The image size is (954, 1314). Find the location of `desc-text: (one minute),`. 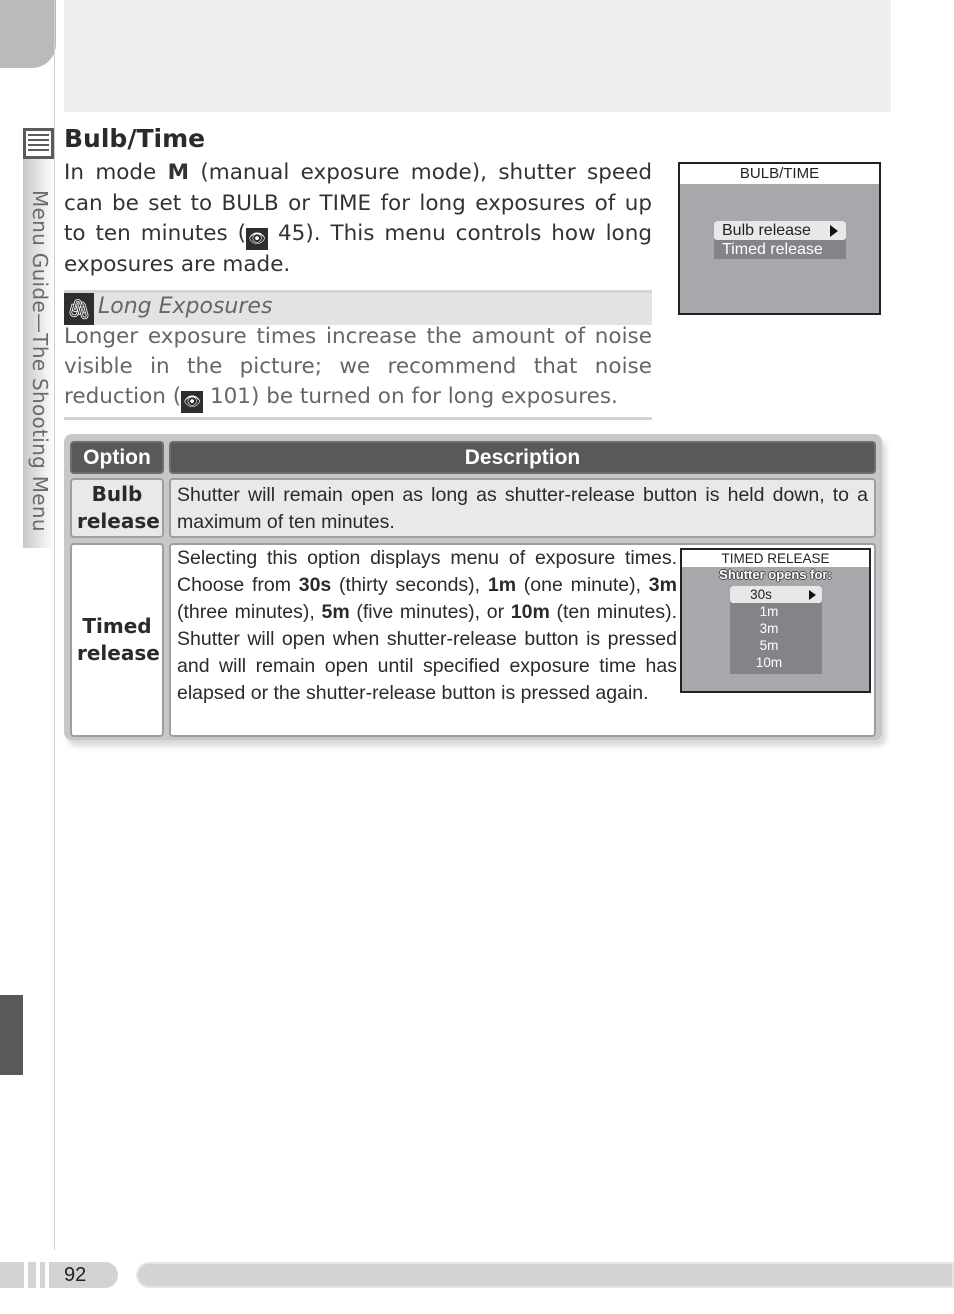

desc-text: (one minute), is located at coordinates (582, 585).